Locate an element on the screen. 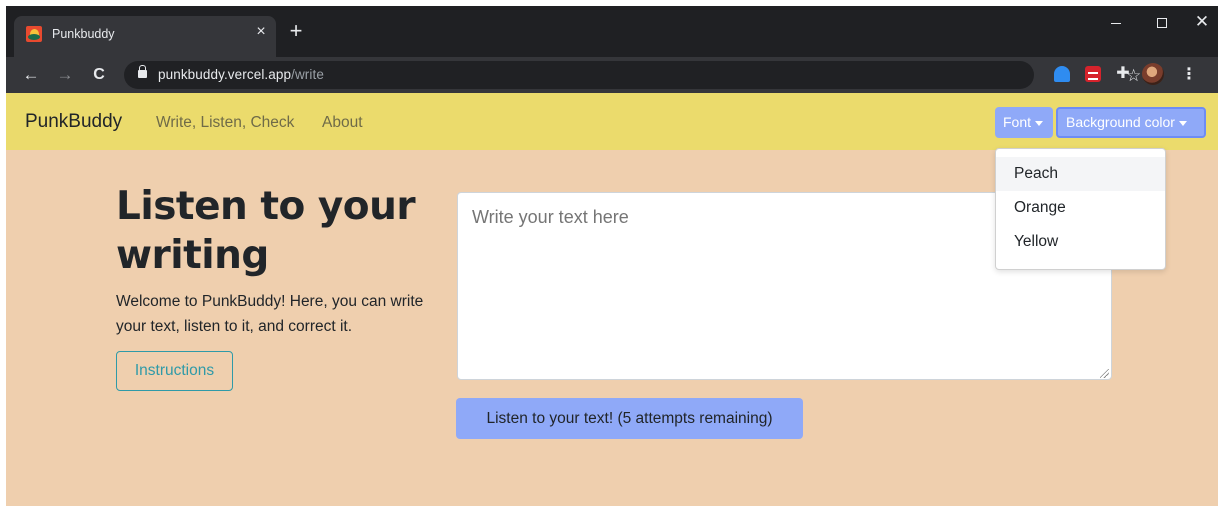 This screenshot has width=1218, height=506. background-color-dropdown-button: Background color is located at coordinates (1131, 122).